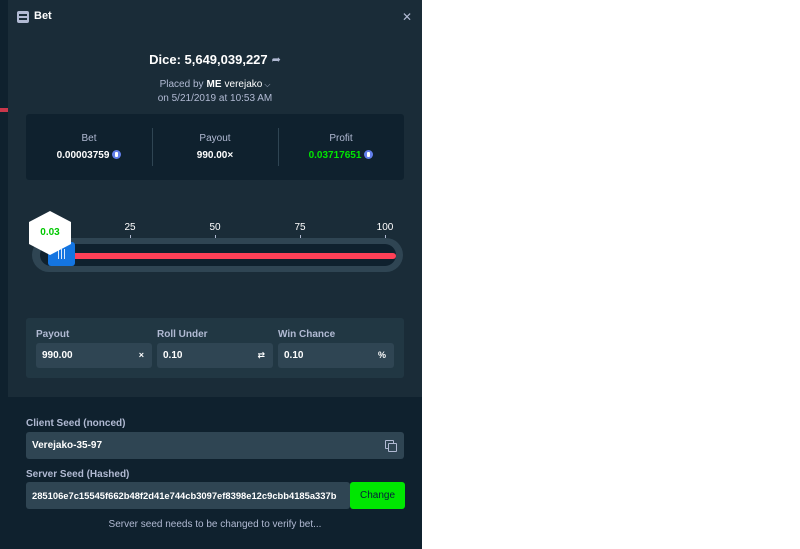 The image size is (800, 549). Describe the element at coordinates (50, 232) in the screenshot. I see `result-value: 0.03` at that location.